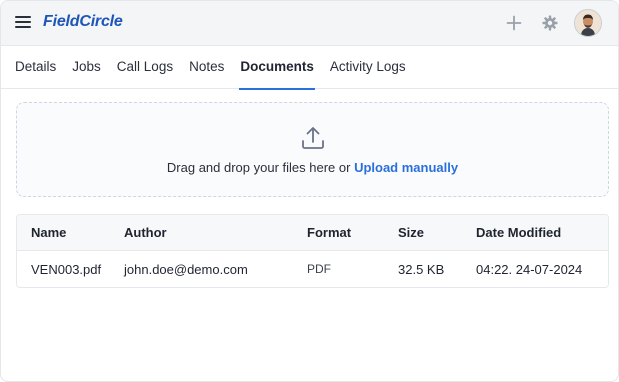 This screenshot has width=619, height=382. I want to click on column-header-name: Name, so click(63, 232).